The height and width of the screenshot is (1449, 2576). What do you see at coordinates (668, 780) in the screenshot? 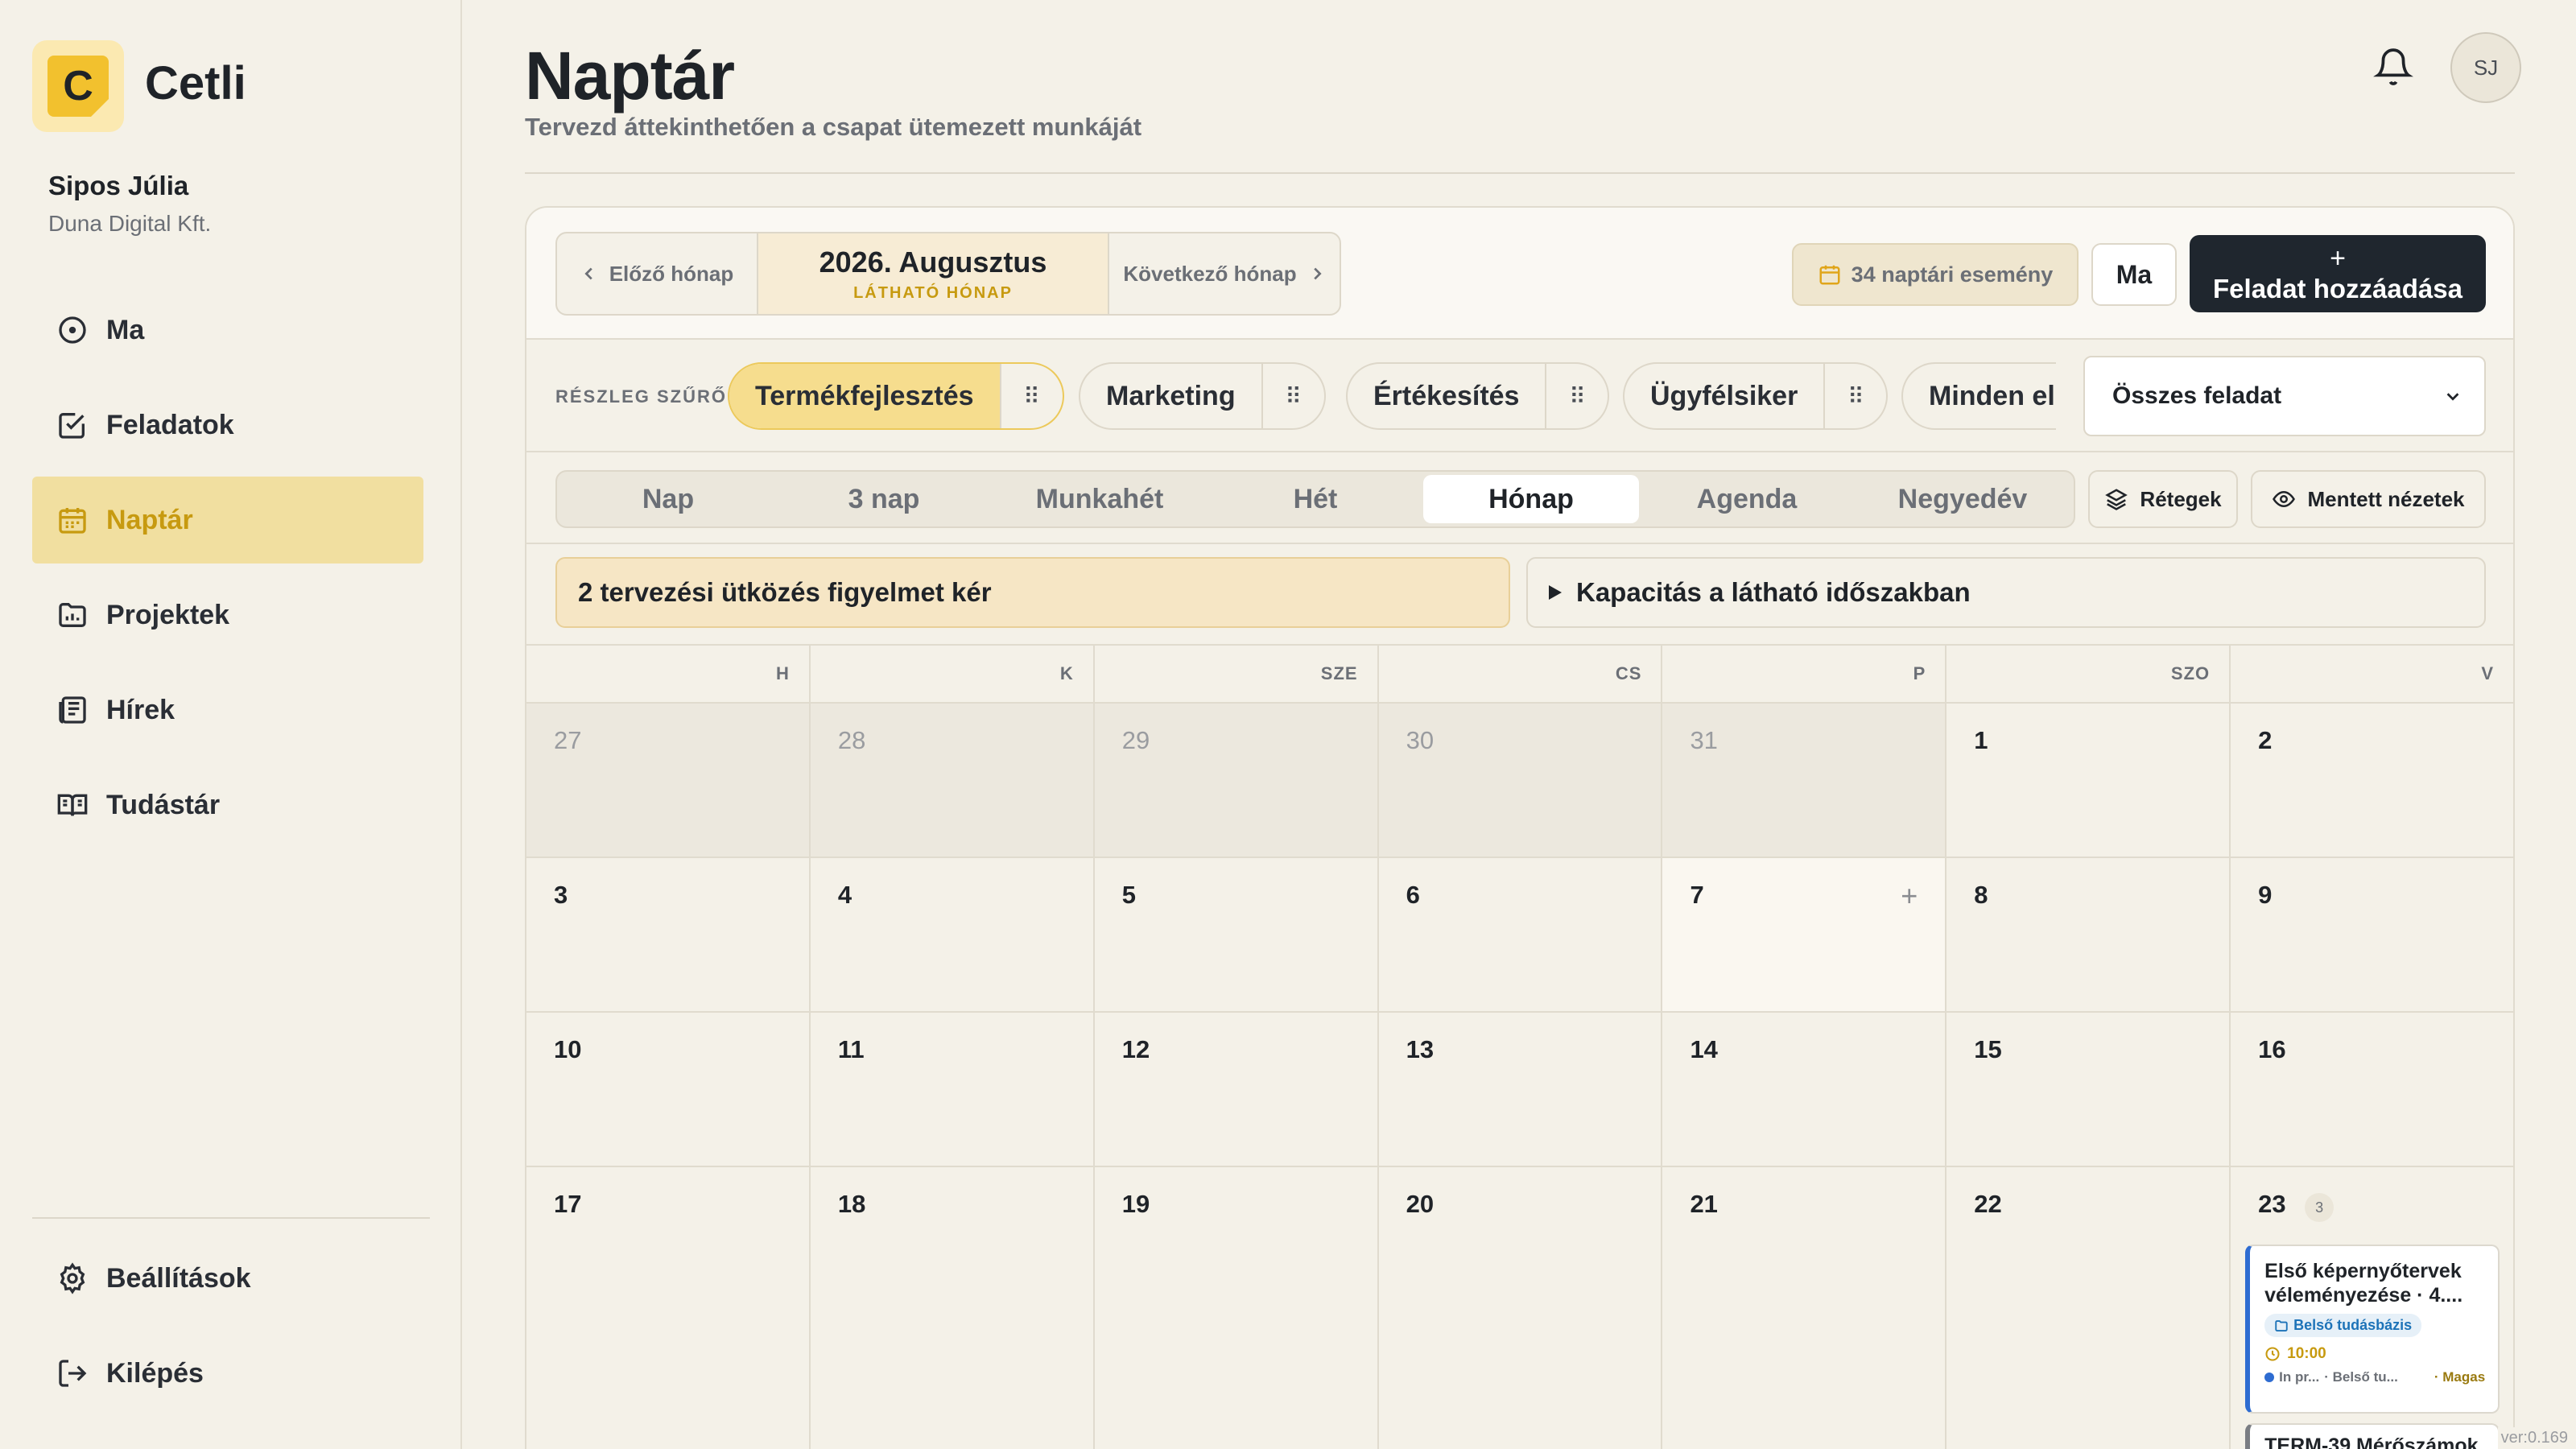
I see `day-cell: 27` at bounding box center [668, 780].